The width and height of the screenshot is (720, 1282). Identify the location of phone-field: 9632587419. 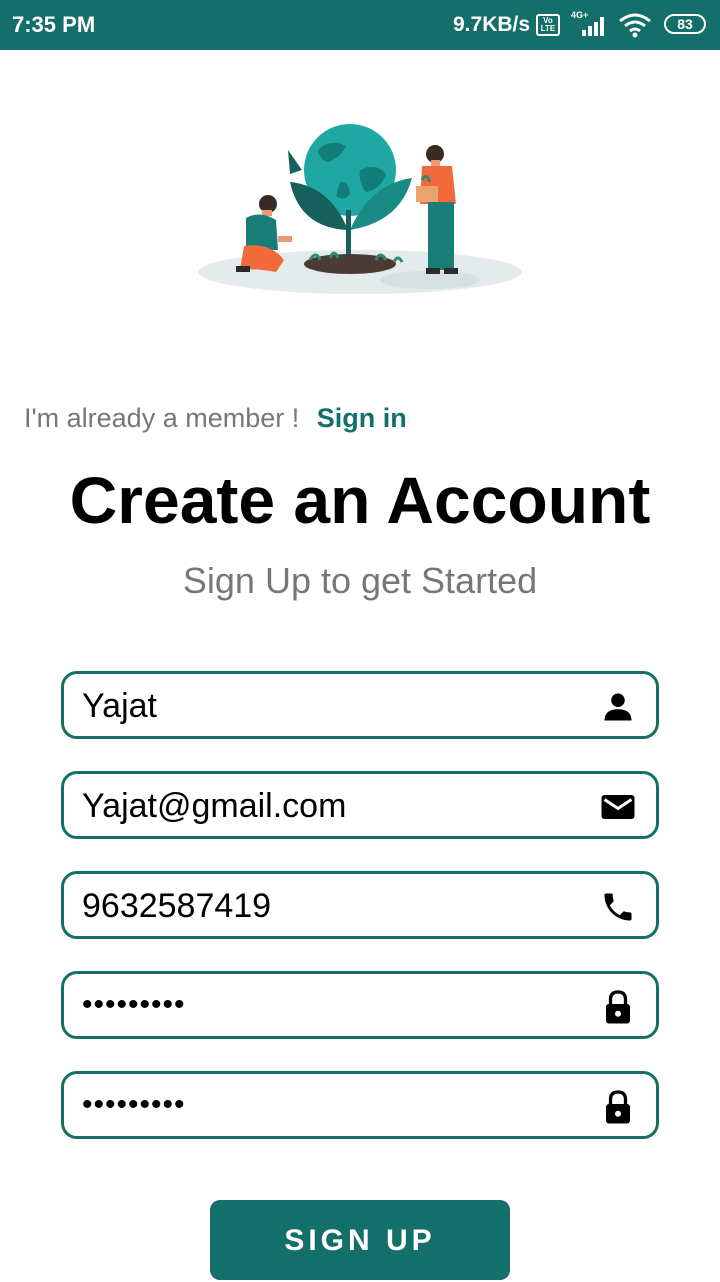
(360, 905).